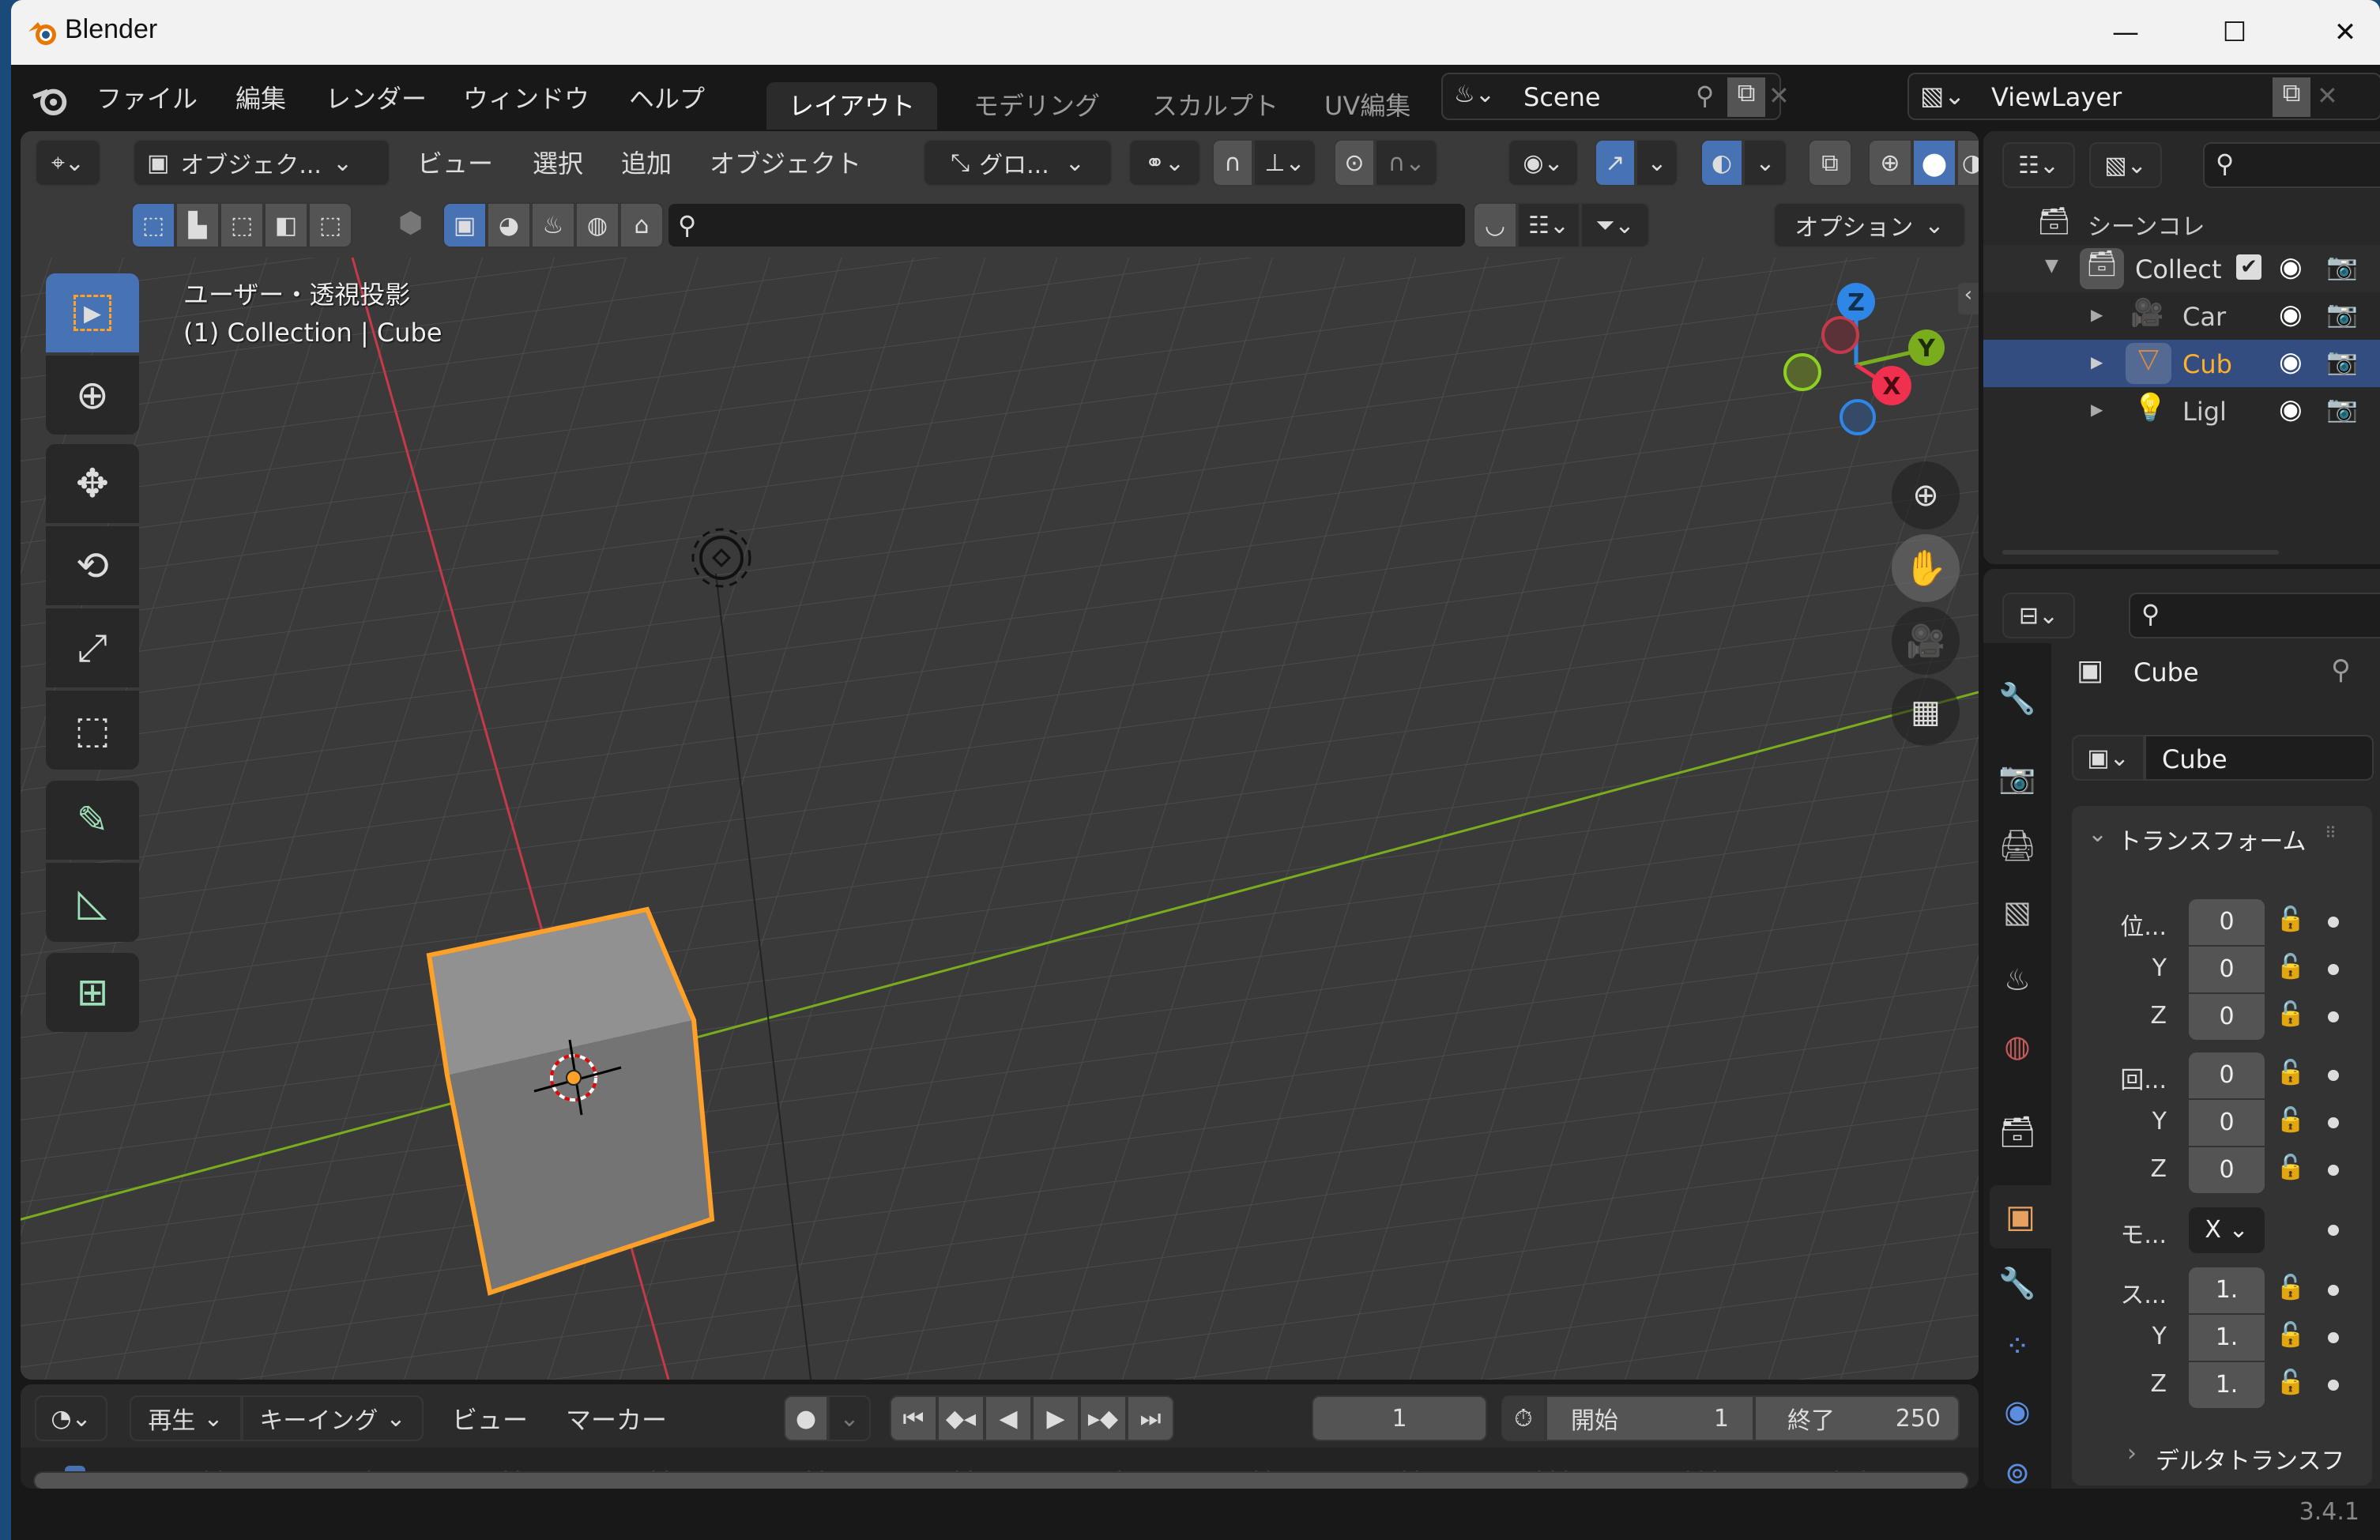  I want to click on tool-move: ✥, so click(92, 483).